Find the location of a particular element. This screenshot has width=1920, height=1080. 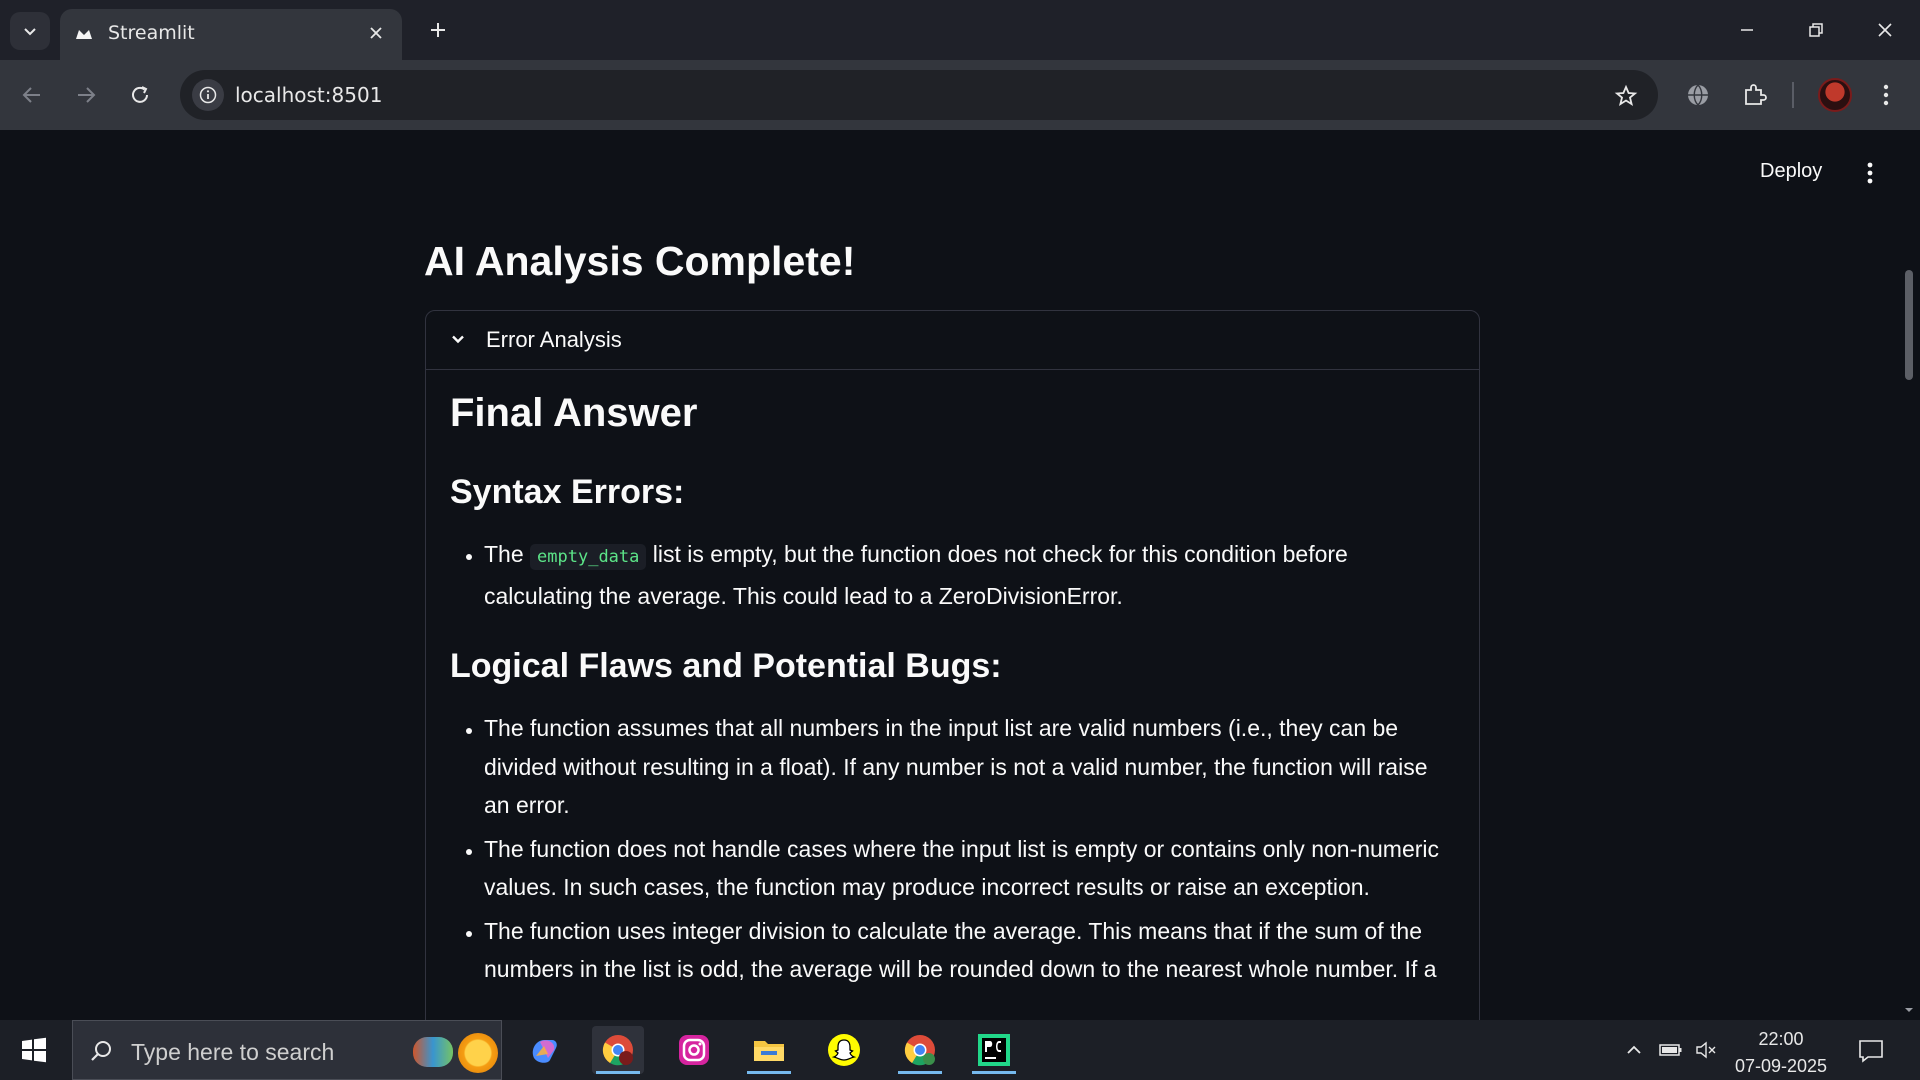

instagram-app is located at coordinates (694, 1050).